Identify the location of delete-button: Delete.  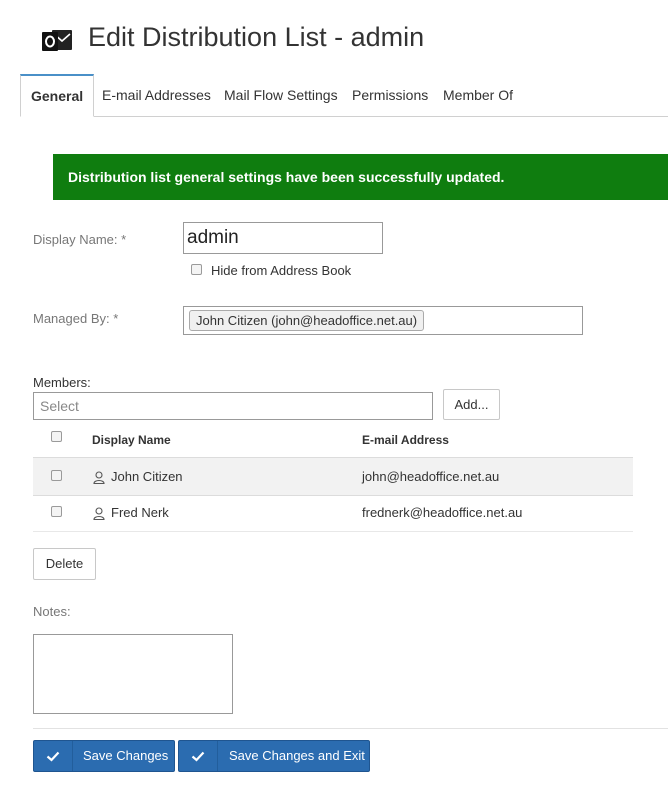
(64, 564).